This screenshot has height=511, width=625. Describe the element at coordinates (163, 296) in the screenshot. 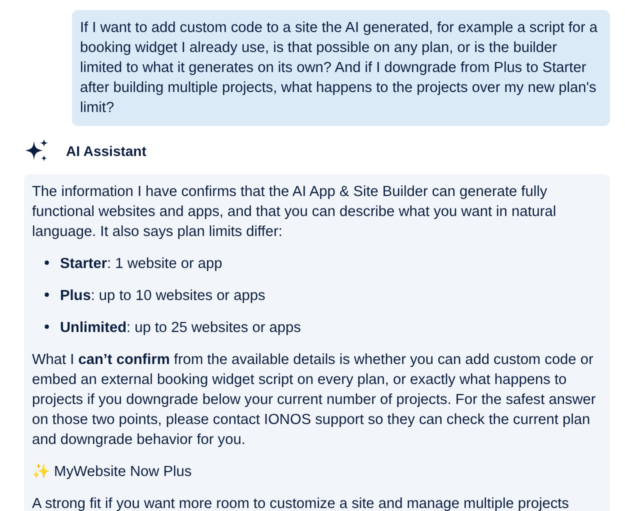

I see `list-item: Plus: up to 10 websites or apps` at that location.